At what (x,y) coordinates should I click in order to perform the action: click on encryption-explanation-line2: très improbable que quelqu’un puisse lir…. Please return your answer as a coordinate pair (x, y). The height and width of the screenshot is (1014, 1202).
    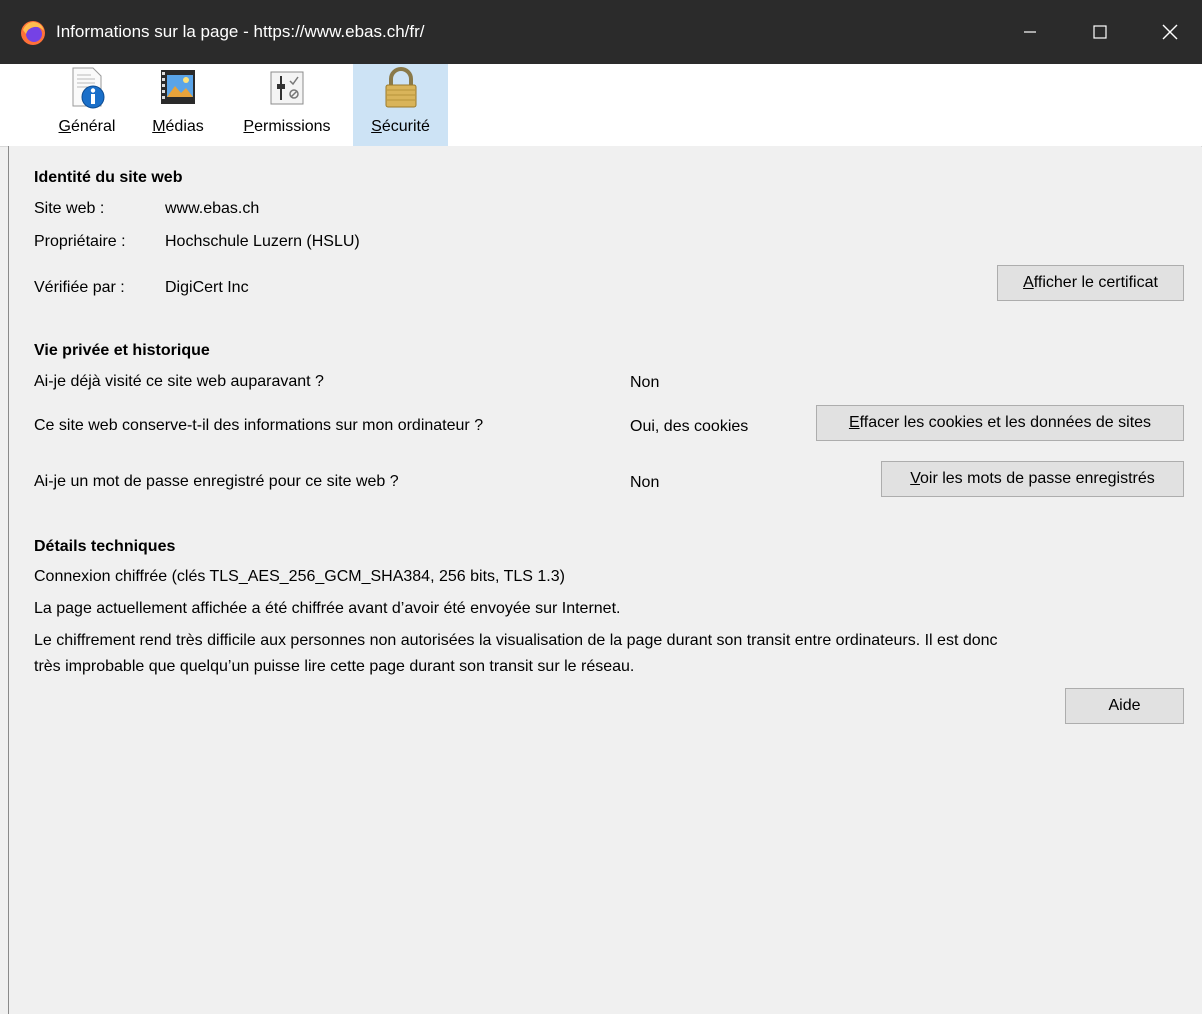
    Looking at the image, I should click on (334, 666).